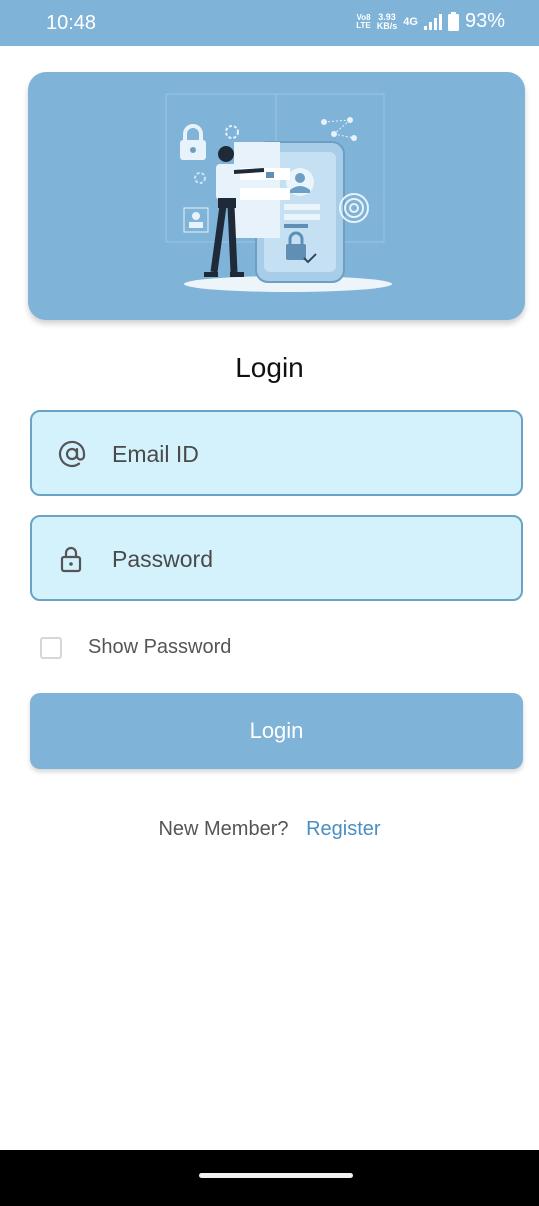 This screenshot has width=539, height=1206. What do you see at coordinates (71, 23) in the screenshot?
I see `status-time: 10:48` at bounding box center [71, 23].